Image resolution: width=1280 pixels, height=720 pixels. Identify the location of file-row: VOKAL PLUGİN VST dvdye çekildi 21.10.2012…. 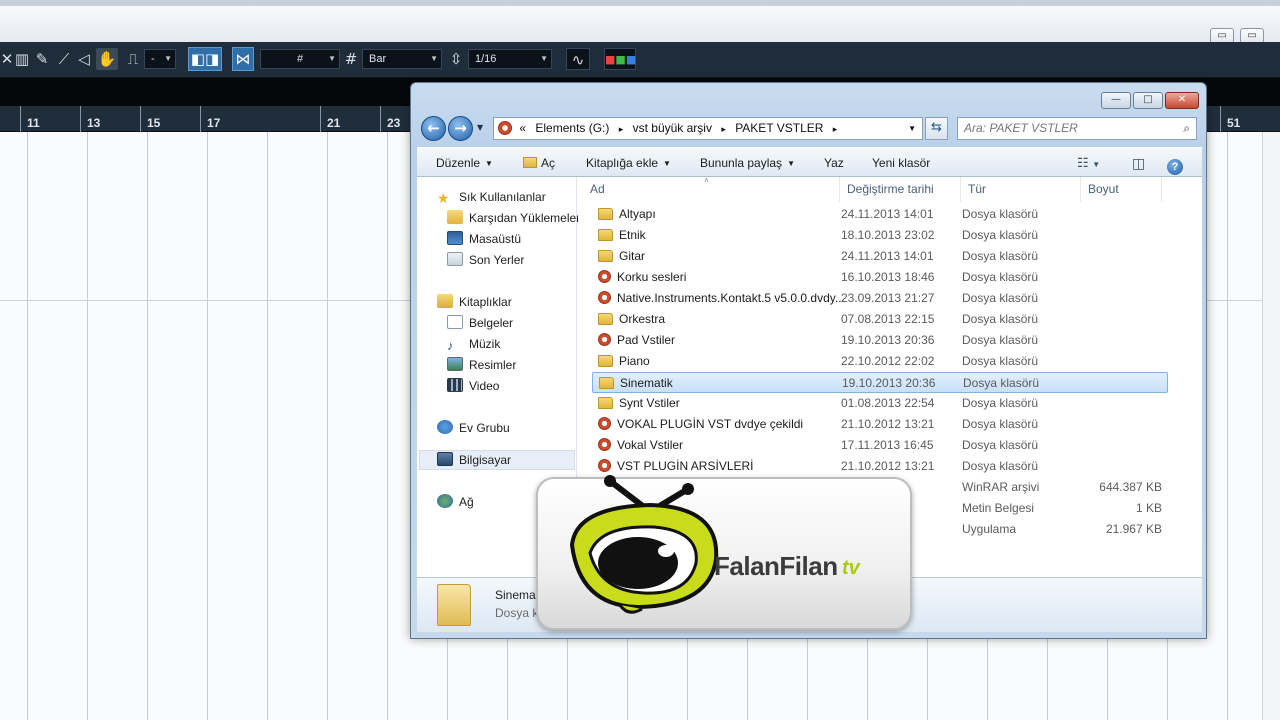
(880, 424).